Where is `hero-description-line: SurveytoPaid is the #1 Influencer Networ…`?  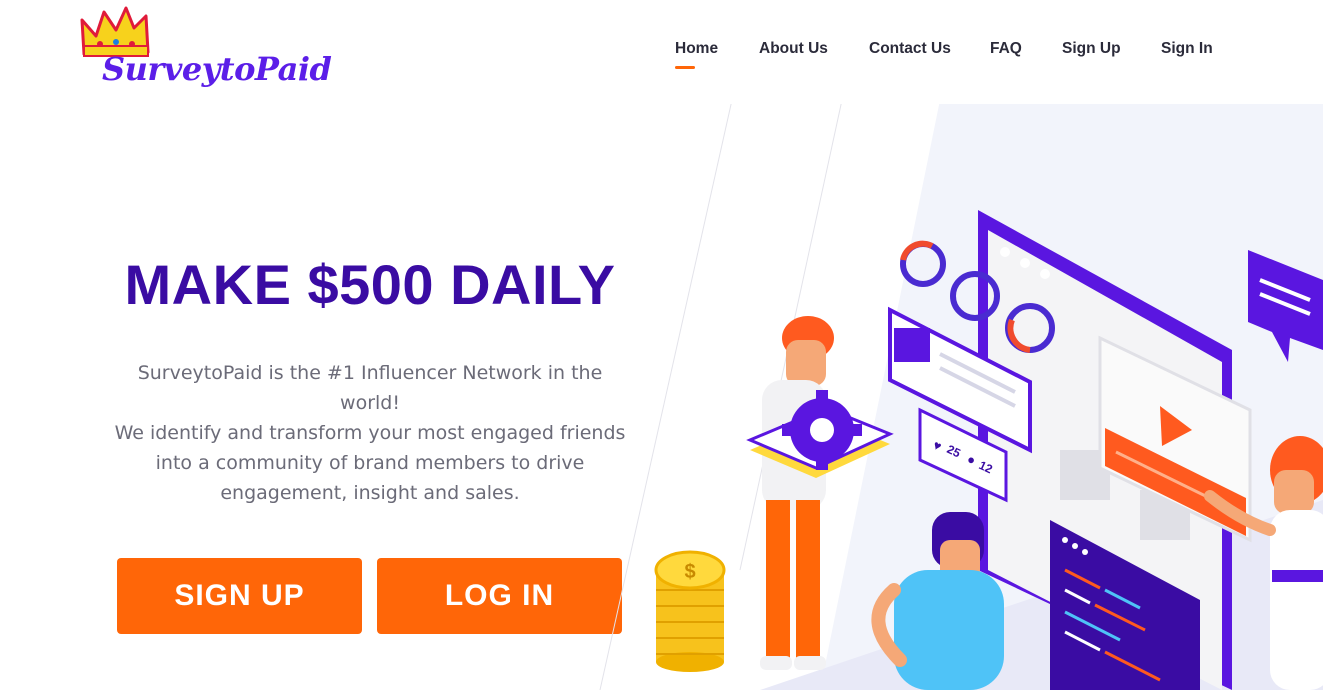 hero-description-line: SurveytoPaid is the #1 Influencer Networ… is located at coordinates (370, 373).